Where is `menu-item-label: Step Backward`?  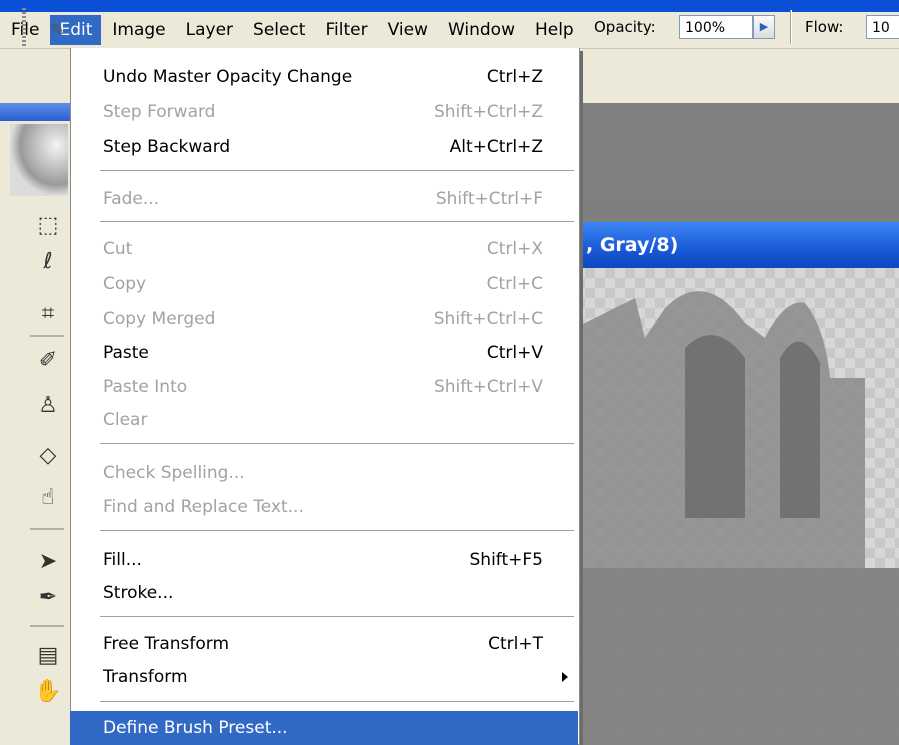 menu-item-label: Step Backward is located at coordinates (167, 147).